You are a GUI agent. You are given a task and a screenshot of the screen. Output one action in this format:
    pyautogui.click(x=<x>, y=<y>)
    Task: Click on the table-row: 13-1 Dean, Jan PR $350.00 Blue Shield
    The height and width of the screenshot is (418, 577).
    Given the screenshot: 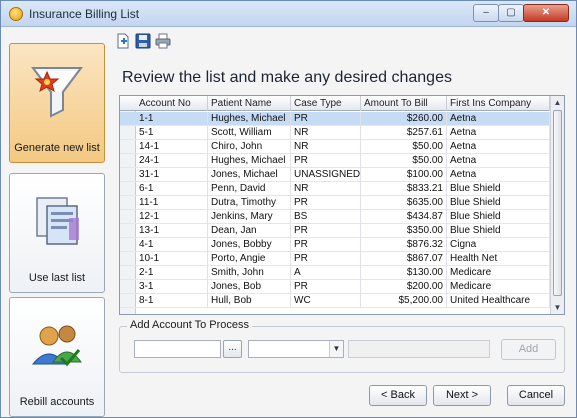 What is the action you would take?
    pyautogui.click(x=342, y=231)
    